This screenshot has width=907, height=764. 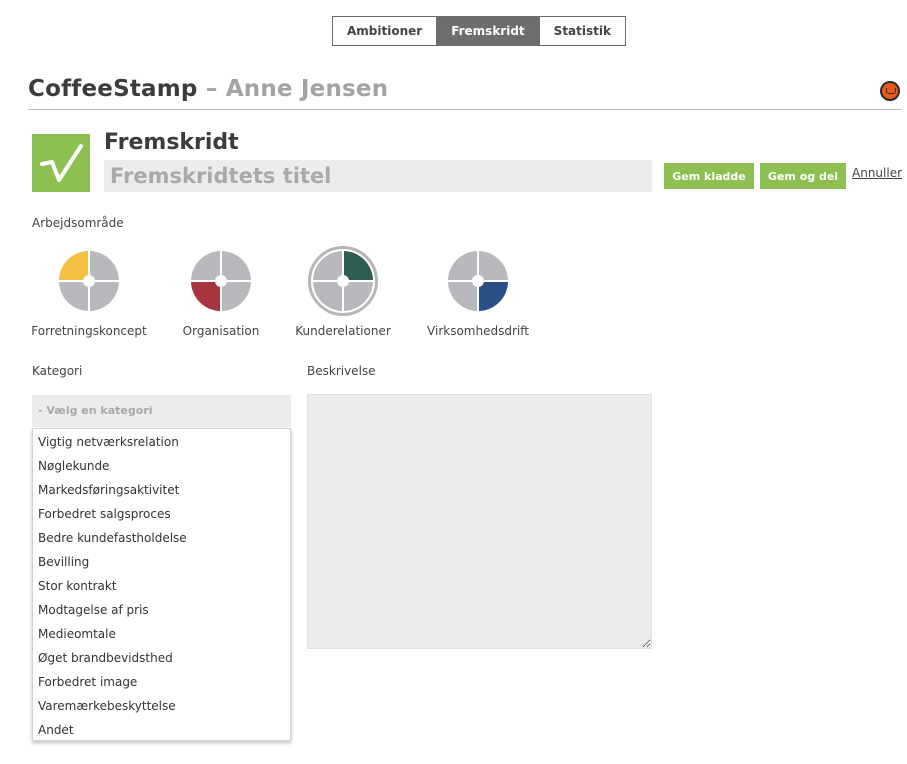 What do you see at coordinates (161, 442) in the screenshot?
I see `category-option: Vigtig netværksrelation` at bounding box center [161, 442].